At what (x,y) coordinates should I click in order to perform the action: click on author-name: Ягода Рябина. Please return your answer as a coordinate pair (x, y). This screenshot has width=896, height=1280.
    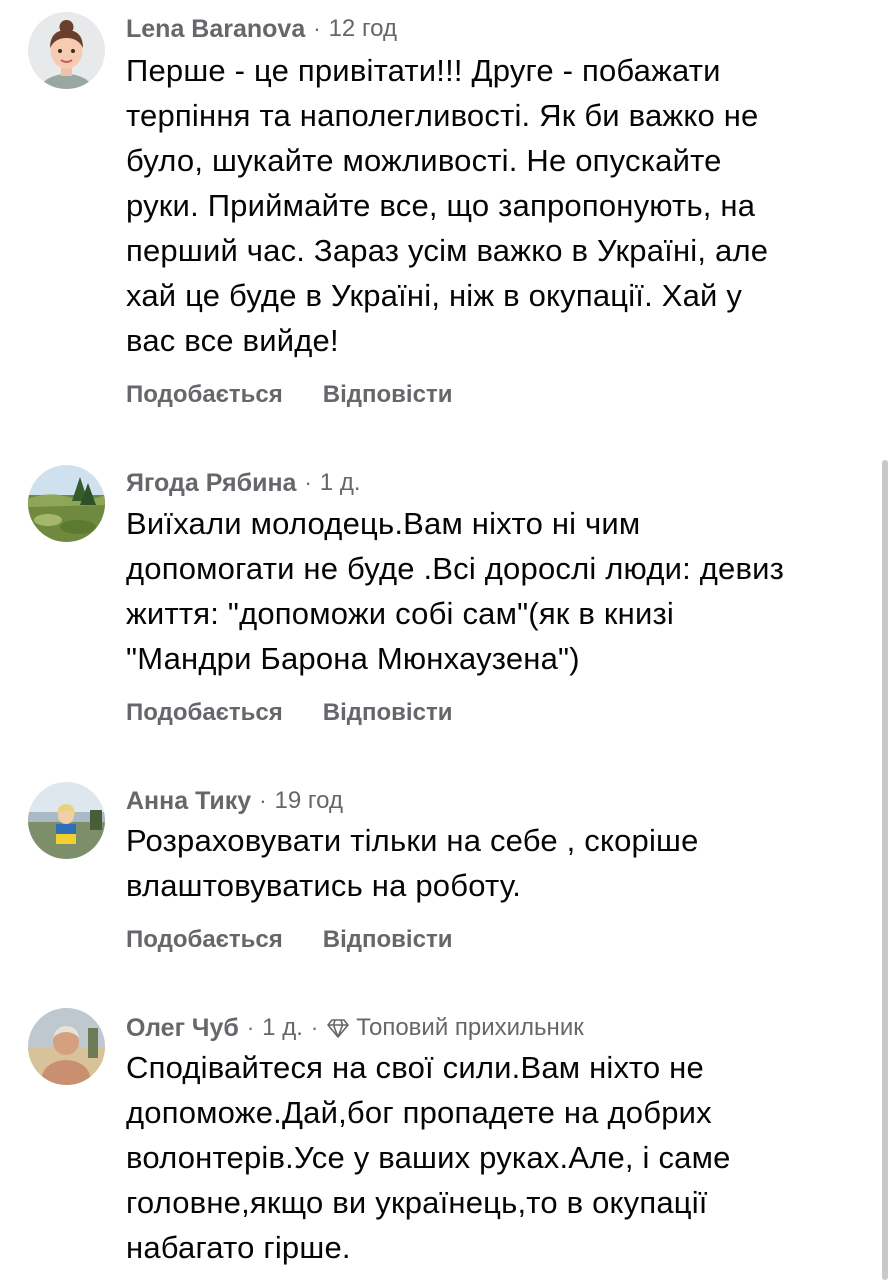
    Looking at the image, I should click on (211, 483).